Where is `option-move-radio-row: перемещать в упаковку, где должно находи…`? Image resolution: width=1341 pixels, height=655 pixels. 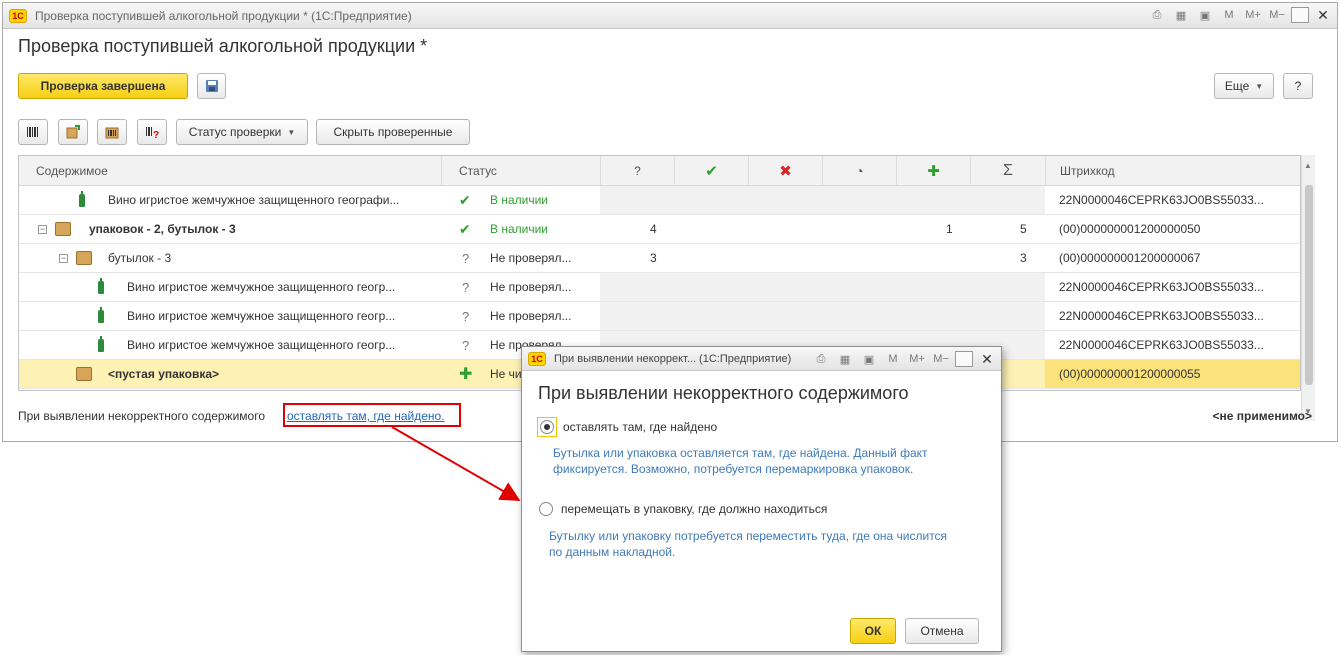
option-move-radio-row: перемещать в упаковку, где должно находи… is located at coordinates (683, 509).